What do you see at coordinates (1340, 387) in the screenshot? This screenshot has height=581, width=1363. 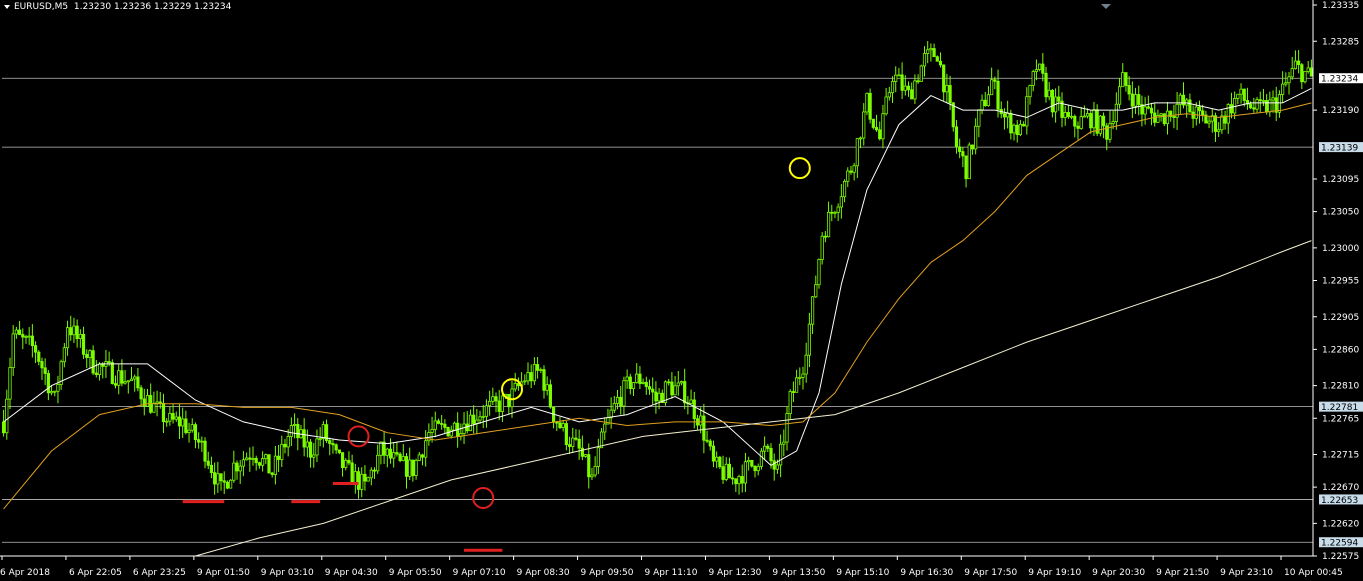 I see `price-tick-label: 1.22810` at bounding box center [1340, 387].